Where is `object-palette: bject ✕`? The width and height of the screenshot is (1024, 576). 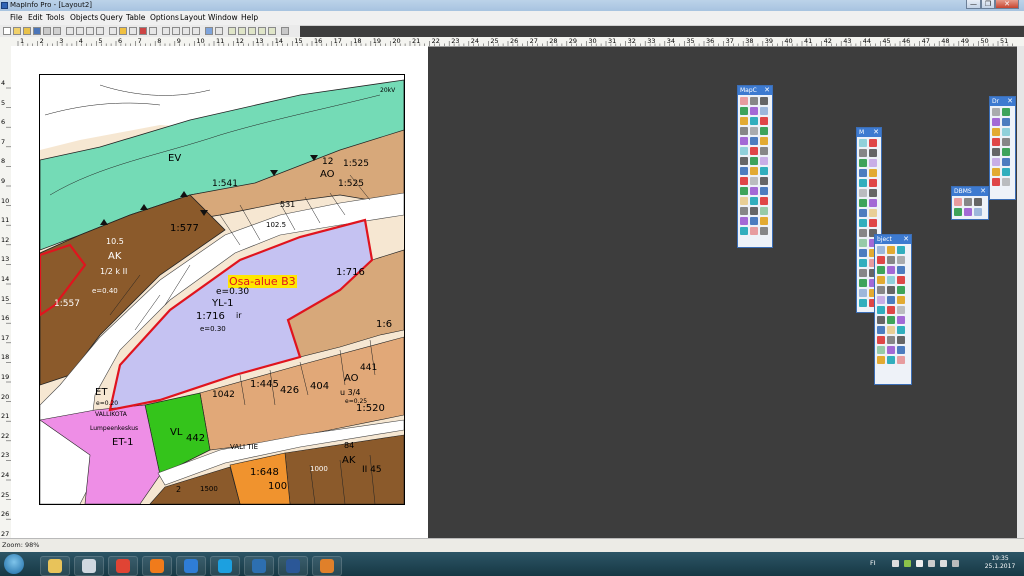 object-palette: bject ✕ is located at coordinates (893, 309).